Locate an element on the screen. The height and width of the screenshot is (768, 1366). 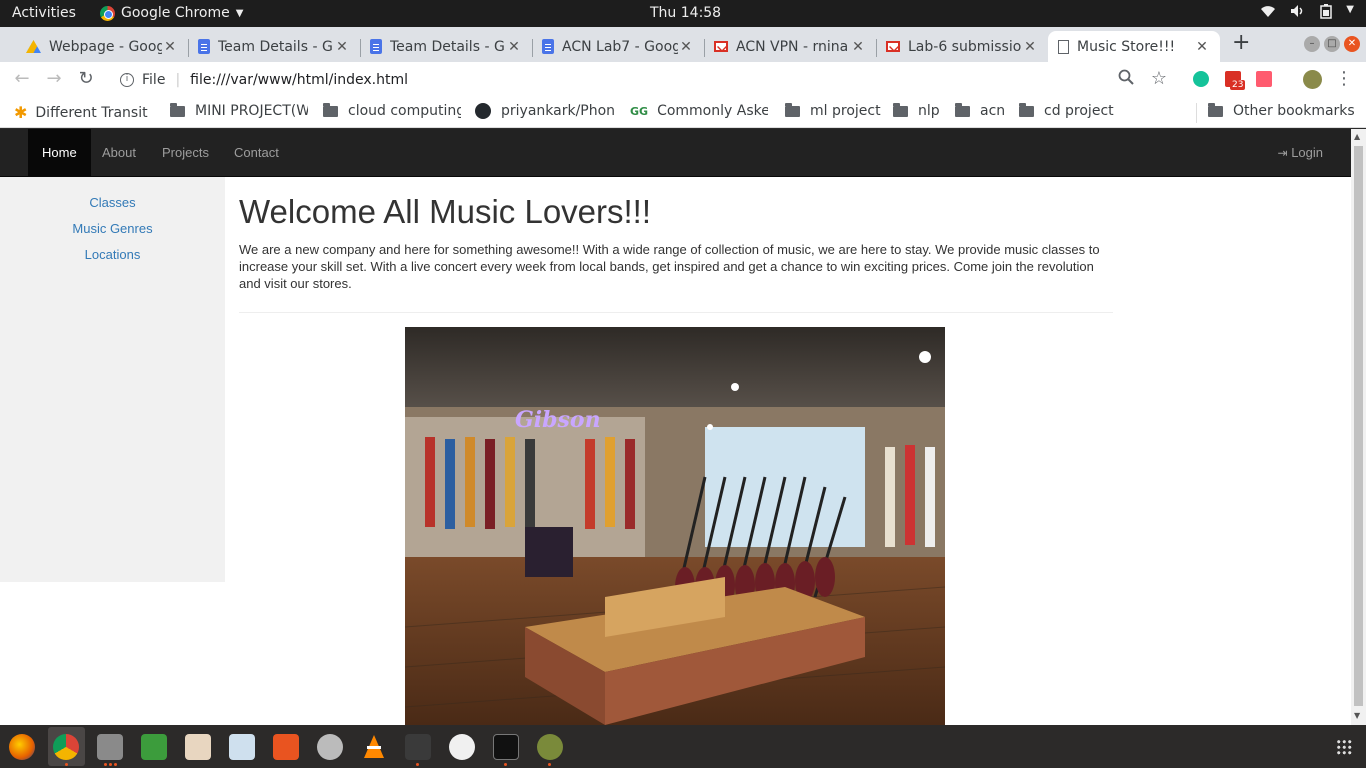
zoom-icon is located at coordinates (1126, 79).